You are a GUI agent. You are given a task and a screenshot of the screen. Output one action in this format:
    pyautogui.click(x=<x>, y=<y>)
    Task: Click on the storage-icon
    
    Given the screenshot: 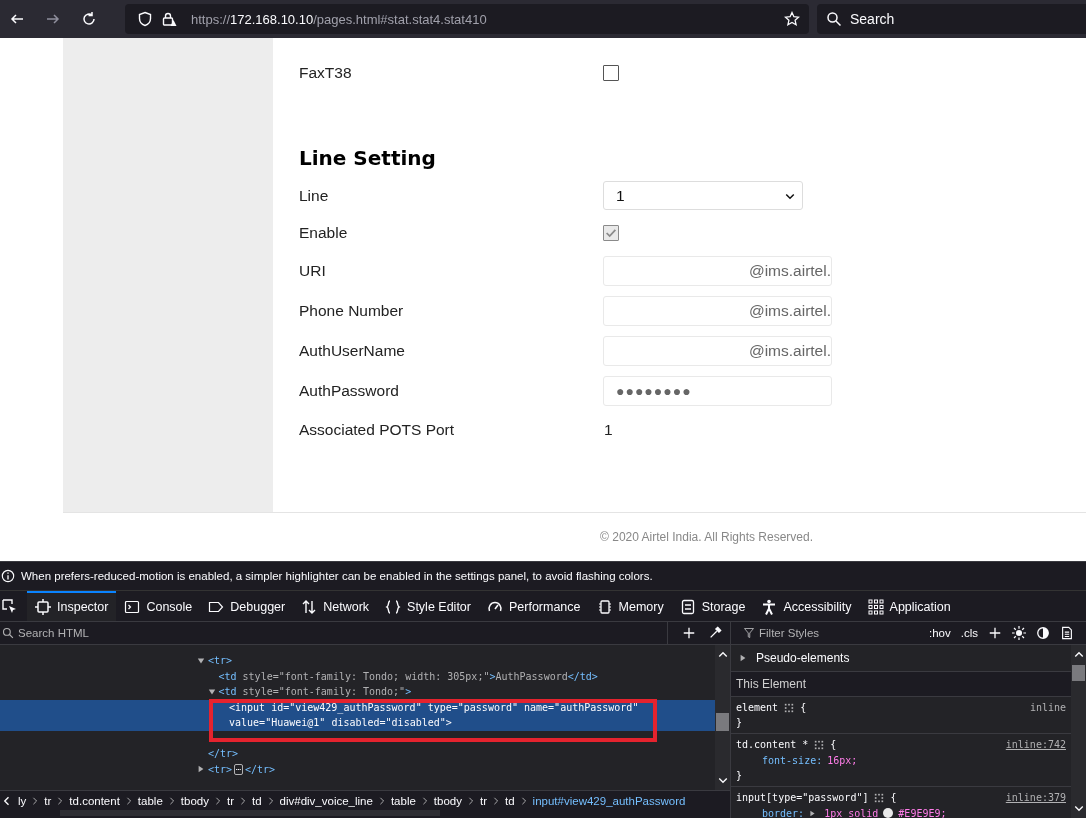 What is the action you would take?
    pyautogui.click(x=687, y=607)
    